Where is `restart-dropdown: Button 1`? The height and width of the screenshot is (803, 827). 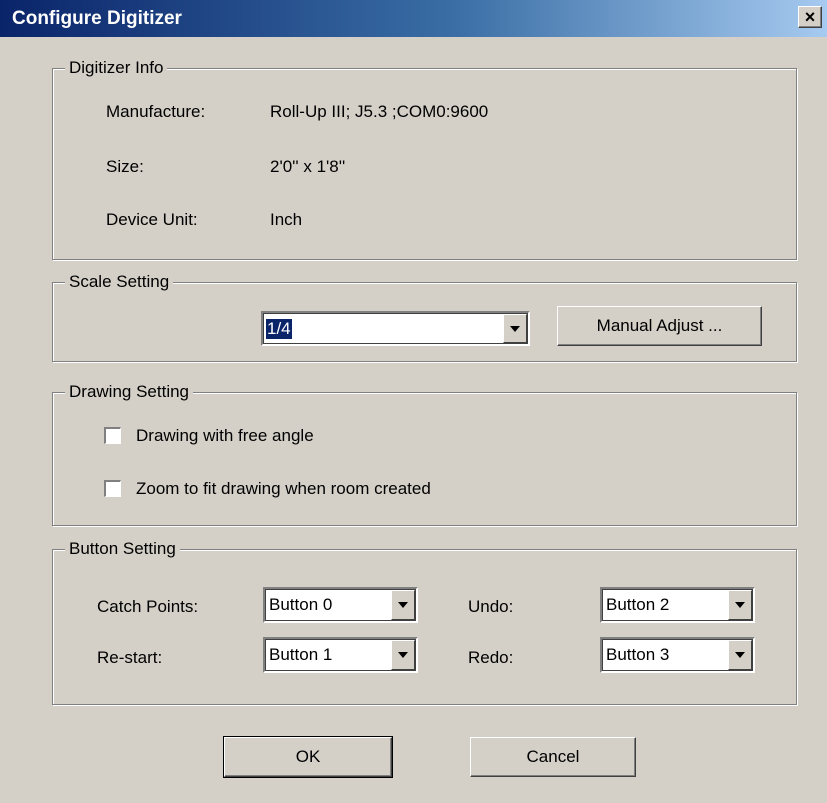 restart-dropdown: Button 1 is located at coordinates (340, 655).